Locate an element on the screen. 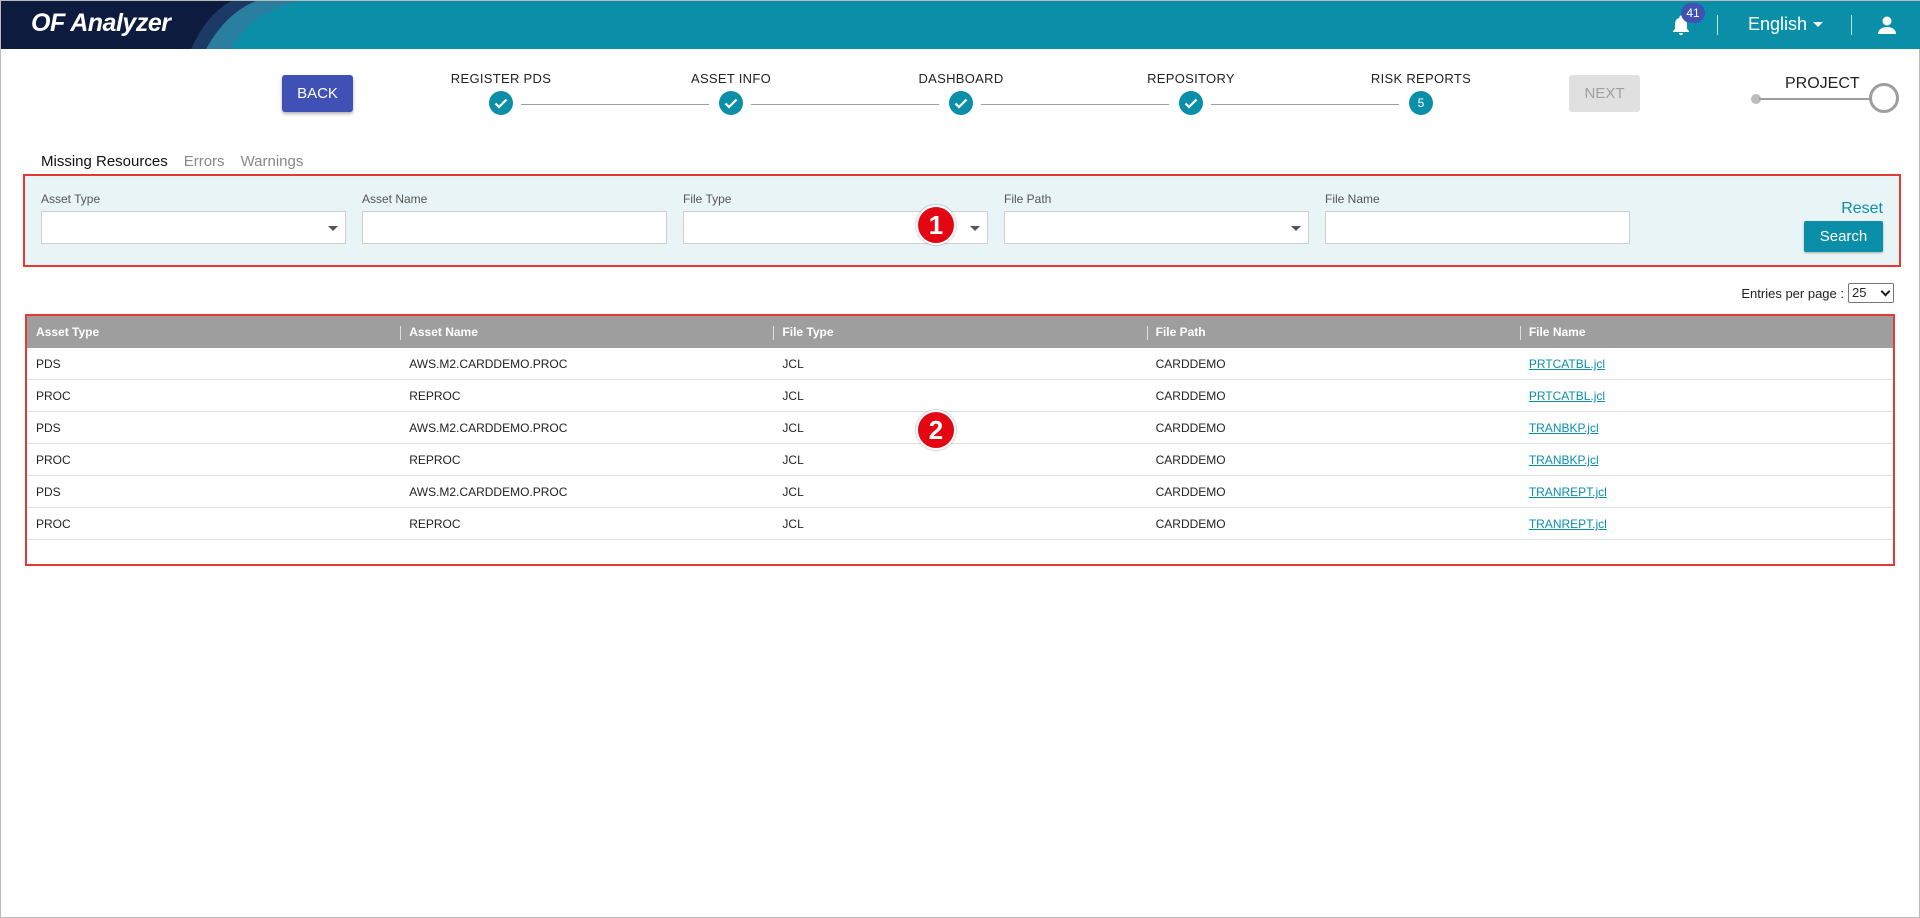 This screenshot has width=1920, height=918. step-asset-info: ASSET INFO is located at coordinates (731, 93).